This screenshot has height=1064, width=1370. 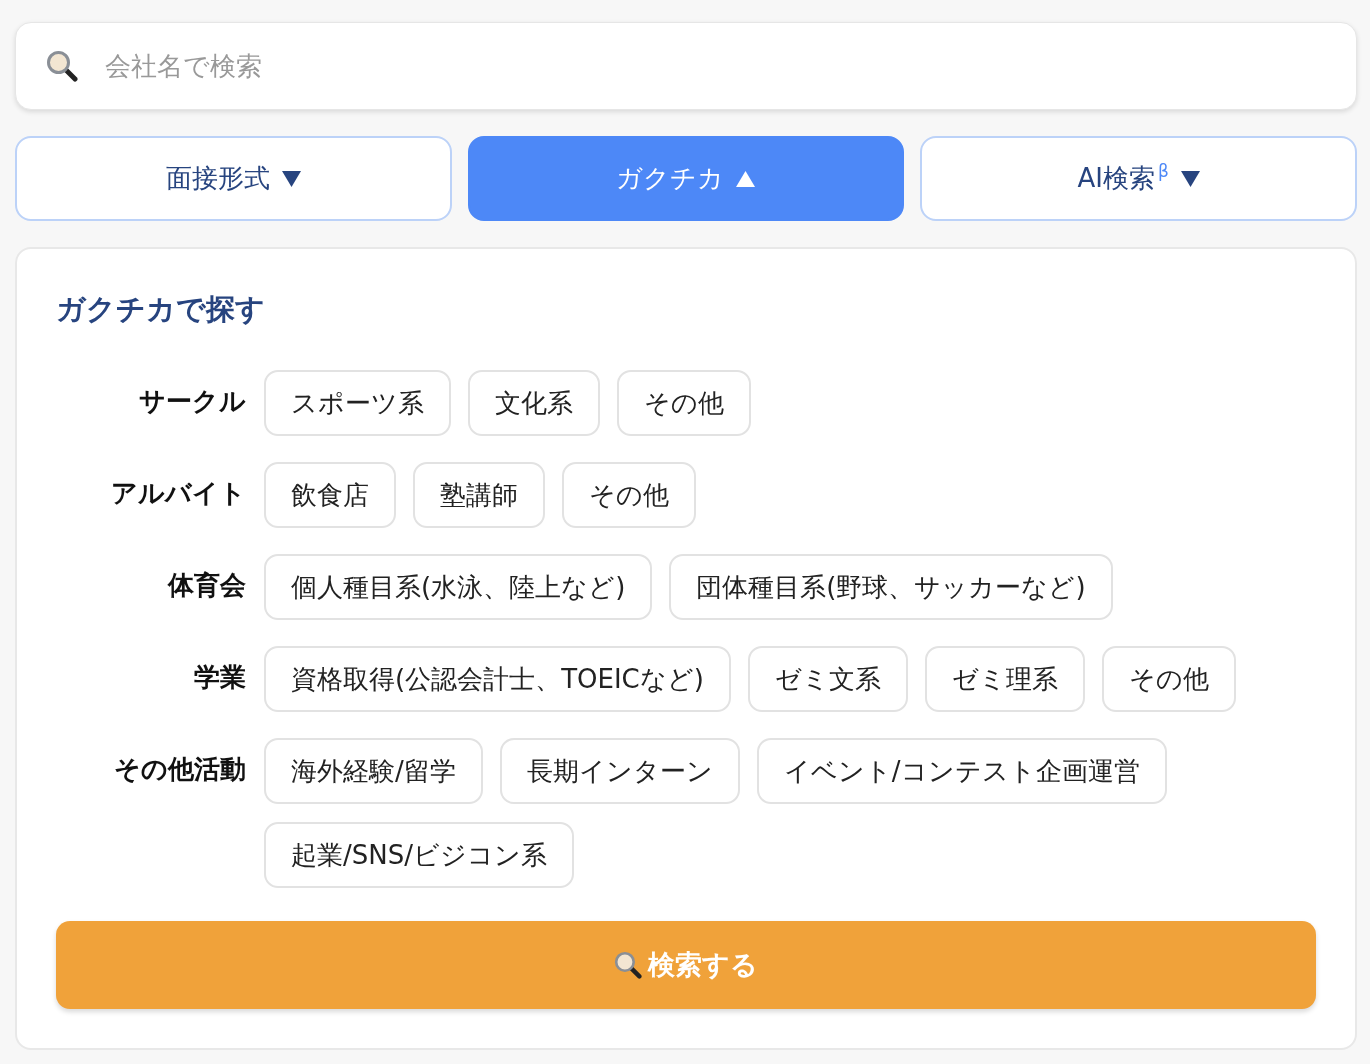 What do you see at coordinates (891, 587) in the screenshot?
I see `option-chip: 団体種目系(野球、サッカーなど)` at bounding box center [891, 587].